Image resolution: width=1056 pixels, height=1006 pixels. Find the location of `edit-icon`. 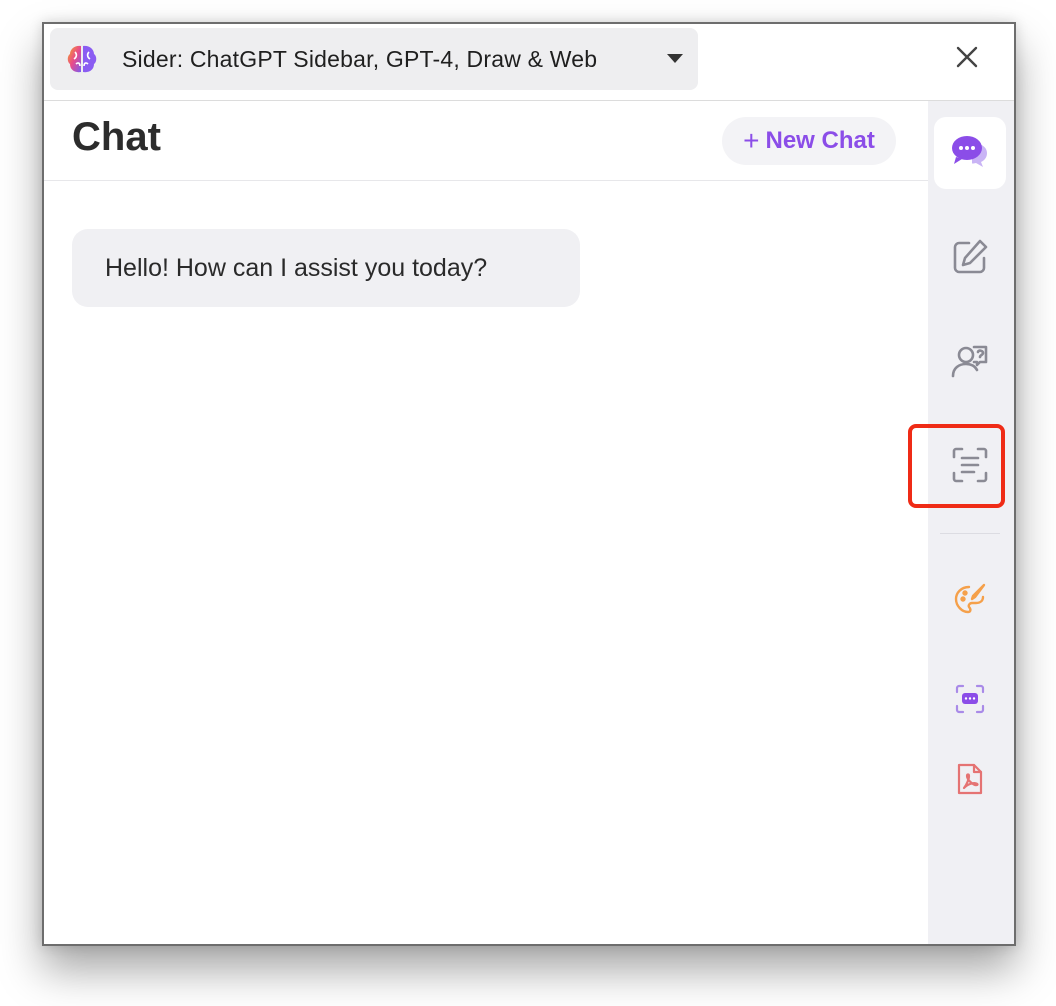

edit-icon is located at coordinates (970, 259).